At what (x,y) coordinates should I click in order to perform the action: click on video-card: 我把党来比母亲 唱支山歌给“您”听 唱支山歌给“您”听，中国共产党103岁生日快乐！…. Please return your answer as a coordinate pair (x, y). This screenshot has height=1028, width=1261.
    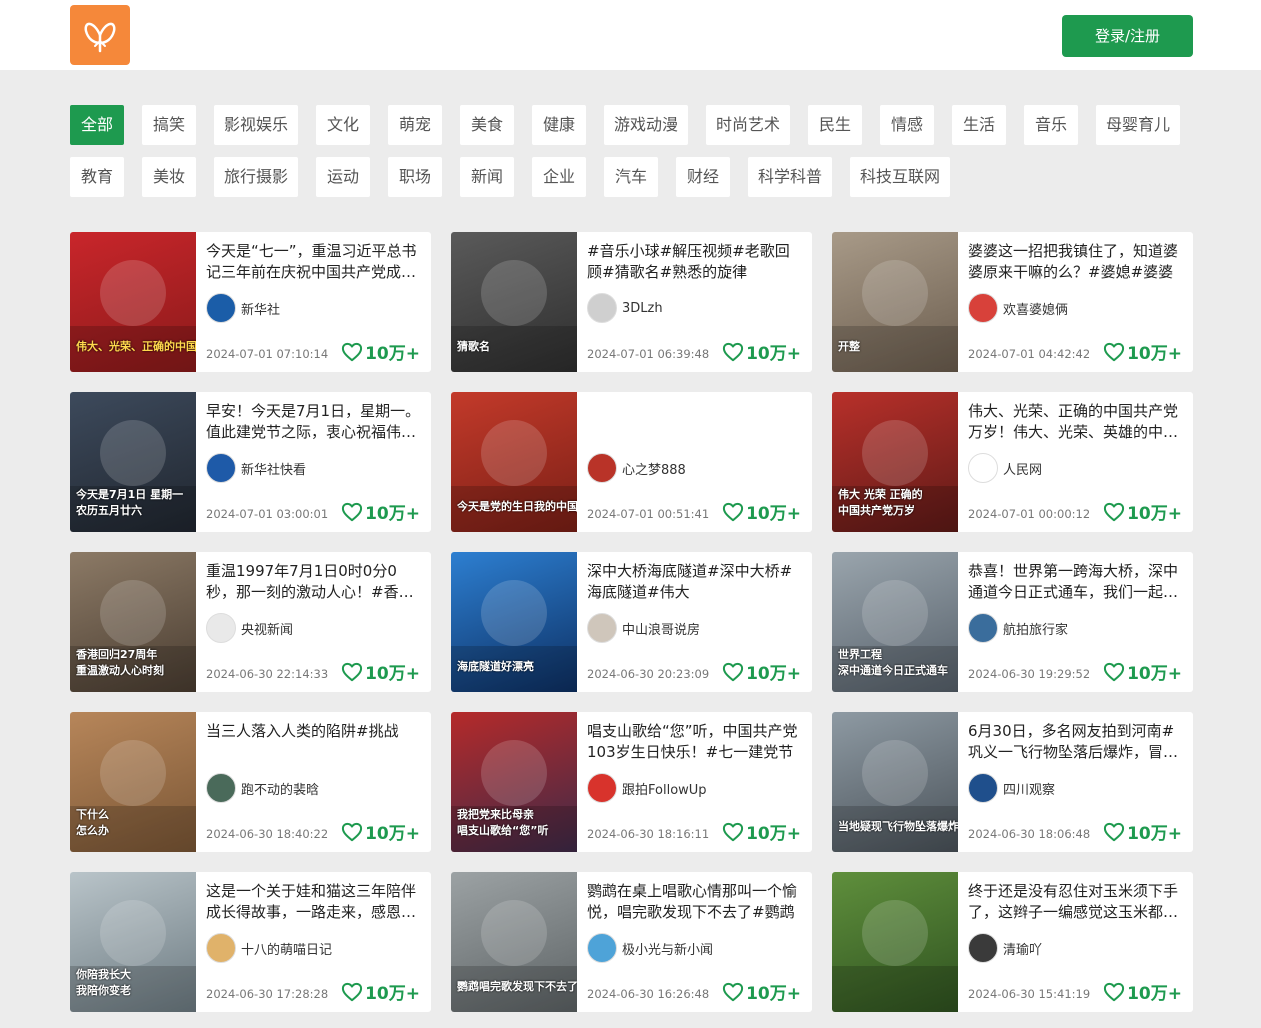
    Looking at the image, I should click on (631, 782).